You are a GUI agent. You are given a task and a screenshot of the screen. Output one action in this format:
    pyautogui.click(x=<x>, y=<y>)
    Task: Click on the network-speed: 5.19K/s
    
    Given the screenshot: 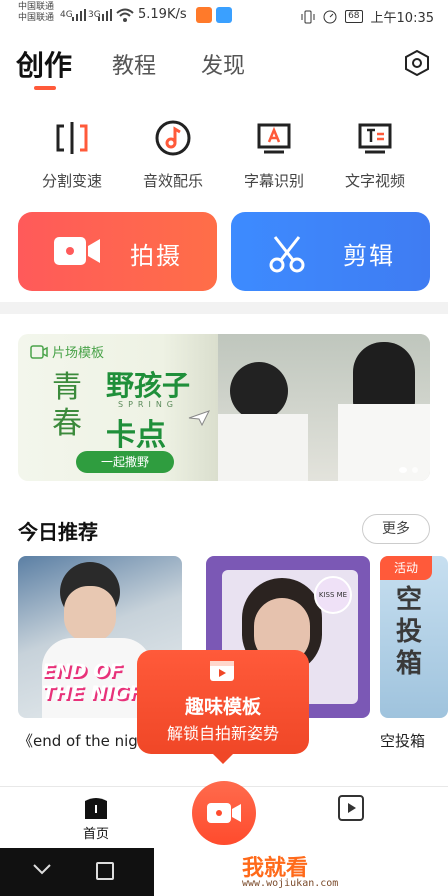 What is the action you would take?
    pyautogui.click(x=162, y=14)
    